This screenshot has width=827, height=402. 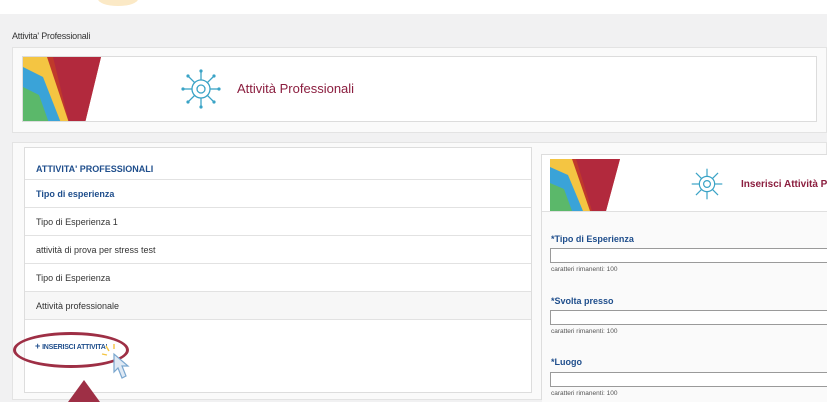 I want to click on header-glow, so click(x=118, y=3).